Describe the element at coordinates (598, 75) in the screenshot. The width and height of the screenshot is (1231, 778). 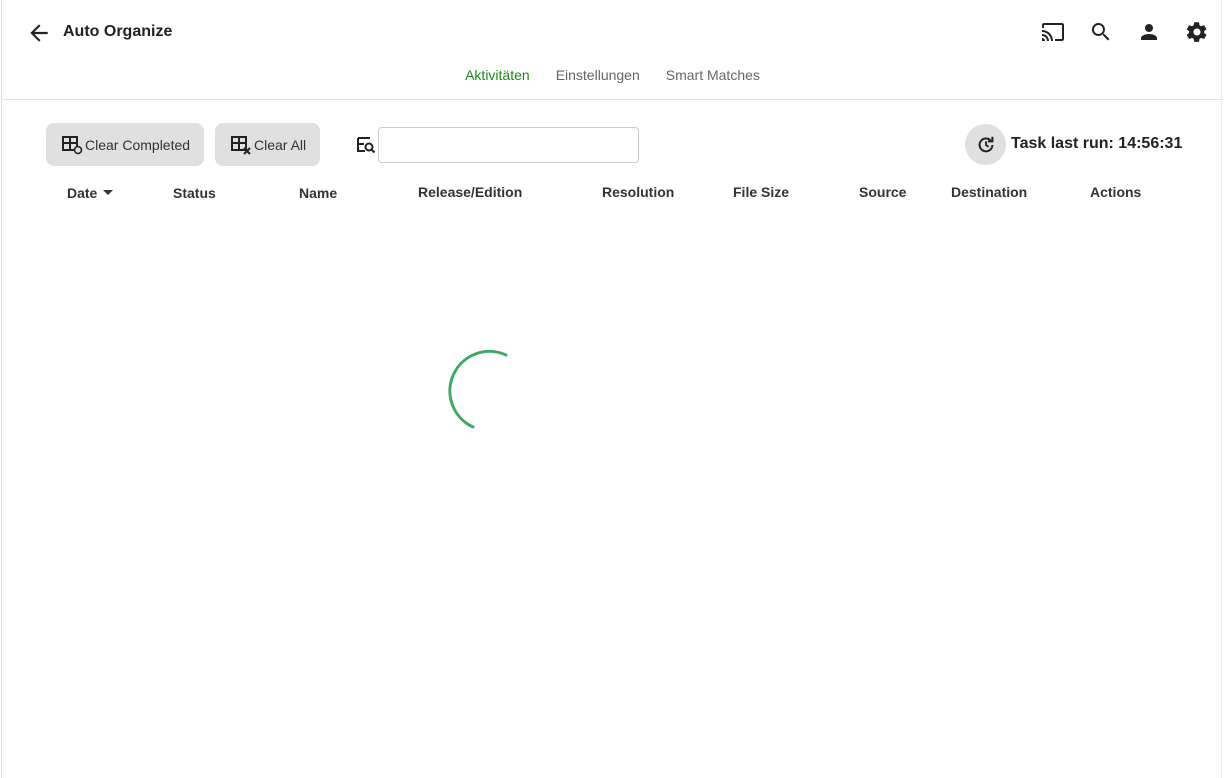
I see `tab-einstellungen: Einstellungen` at that location.